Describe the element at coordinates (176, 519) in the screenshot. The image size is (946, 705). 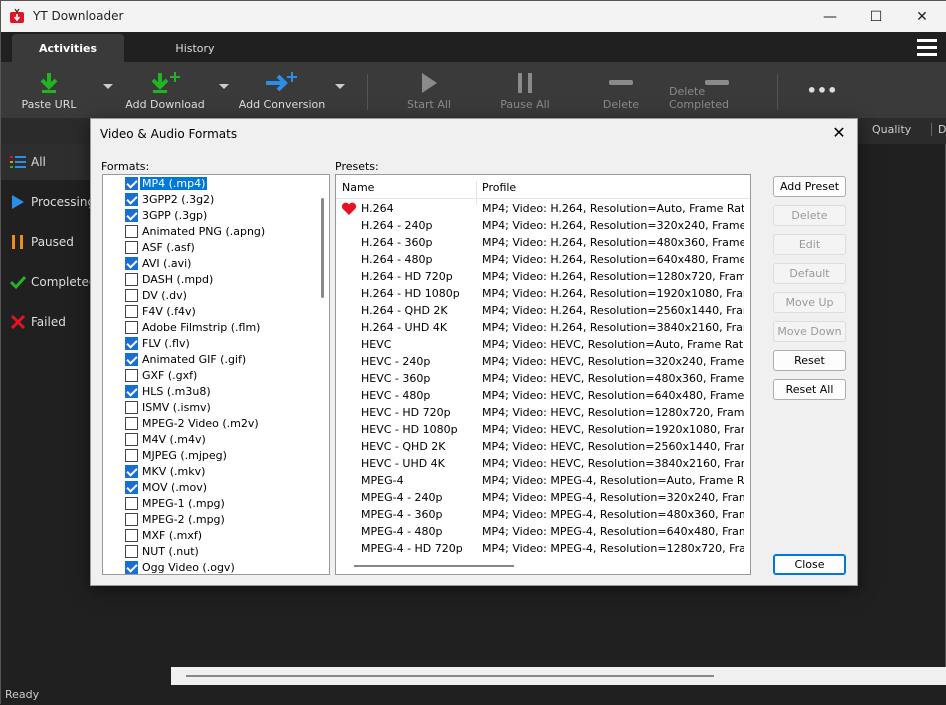
I see `format-item: MPEG-2 (.mpg)` at that location.